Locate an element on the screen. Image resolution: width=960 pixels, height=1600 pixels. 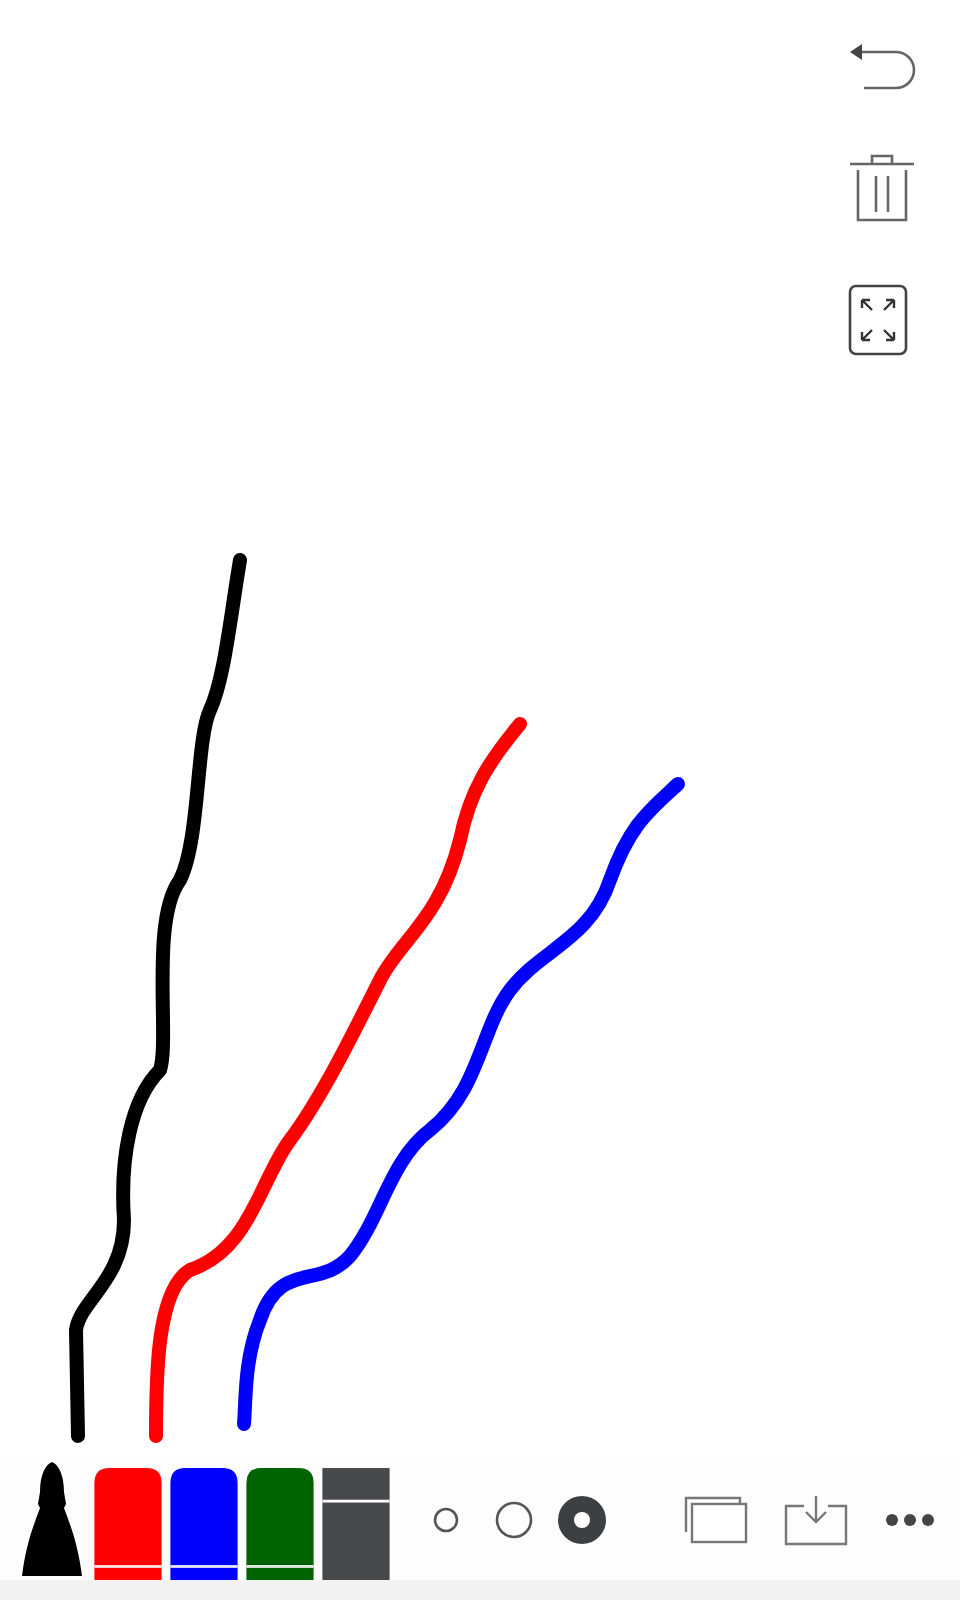
more-icon is located at coordinates (910, 1520).